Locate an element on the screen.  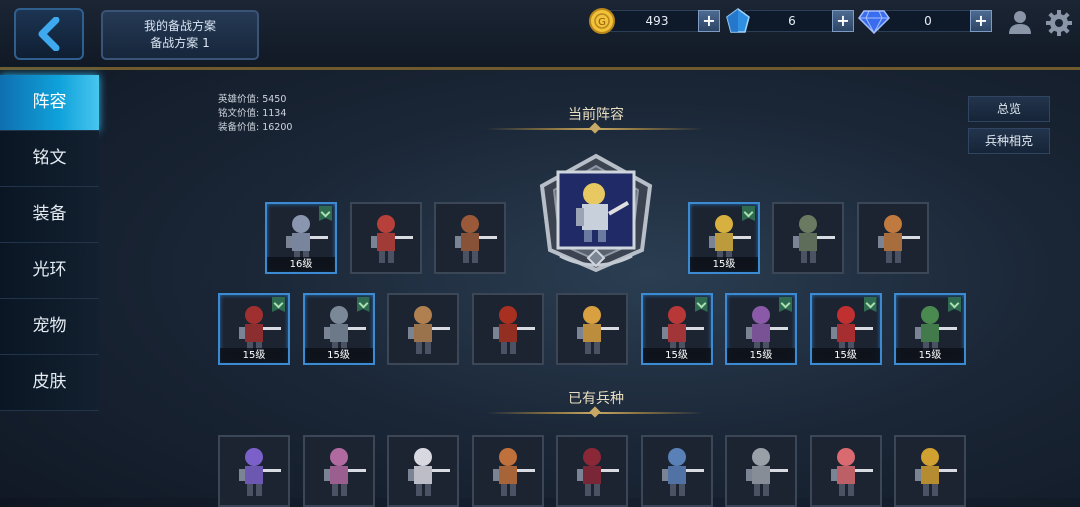
diamond-currency: 0 + is located at coordinates (925, 22).